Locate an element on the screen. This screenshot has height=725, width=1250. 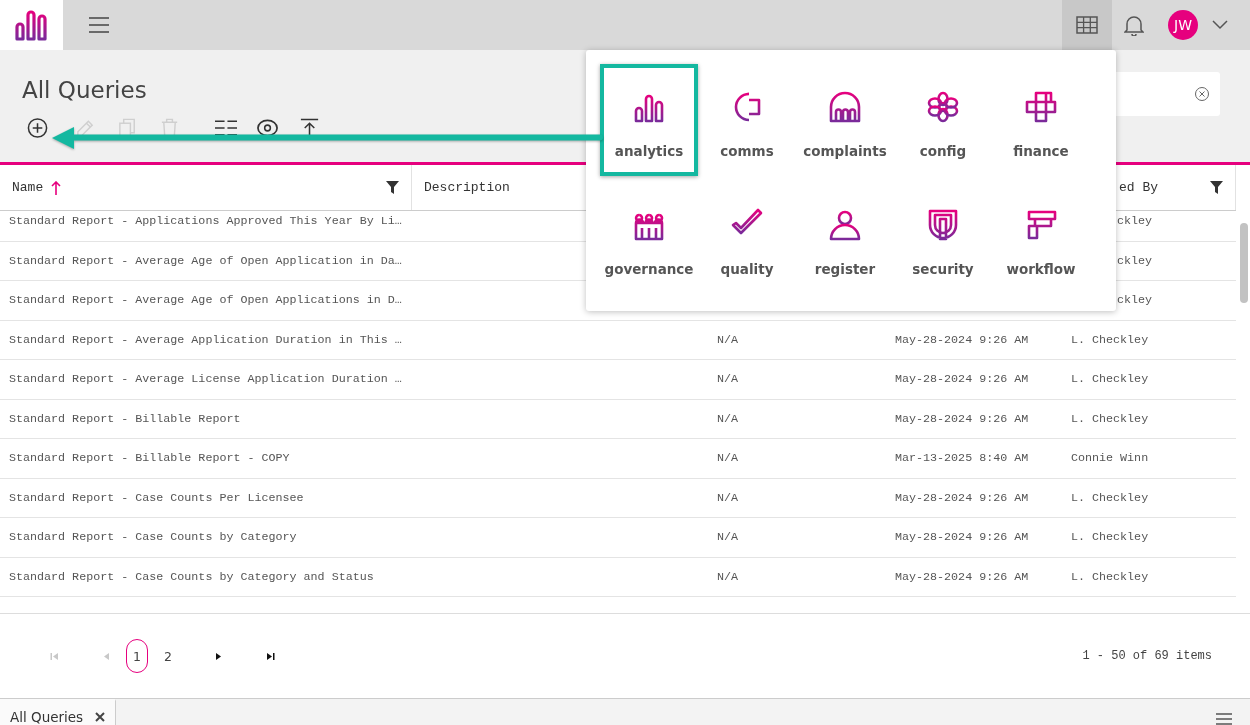
app-tile: config is located at coordinates (943, 120).